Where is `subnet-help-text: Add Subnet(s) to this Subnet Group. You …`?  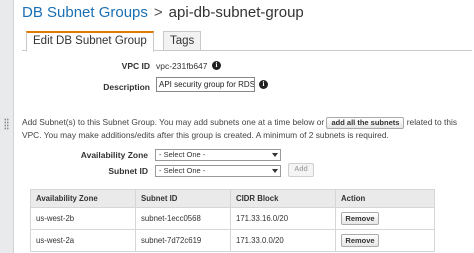
subnet-help-text: Add Subnet(s) to this Subnet Group. You … is located at coordinates (247, 128).